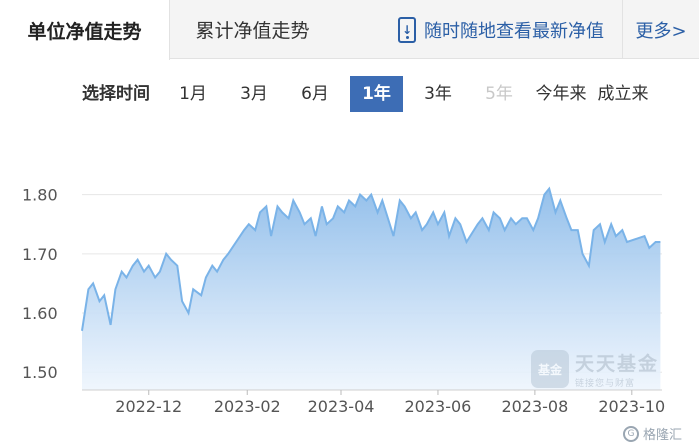 This screenshot has width=699, height=447. I want to click on x-tick-label: 2023-04, so click(341, 406).